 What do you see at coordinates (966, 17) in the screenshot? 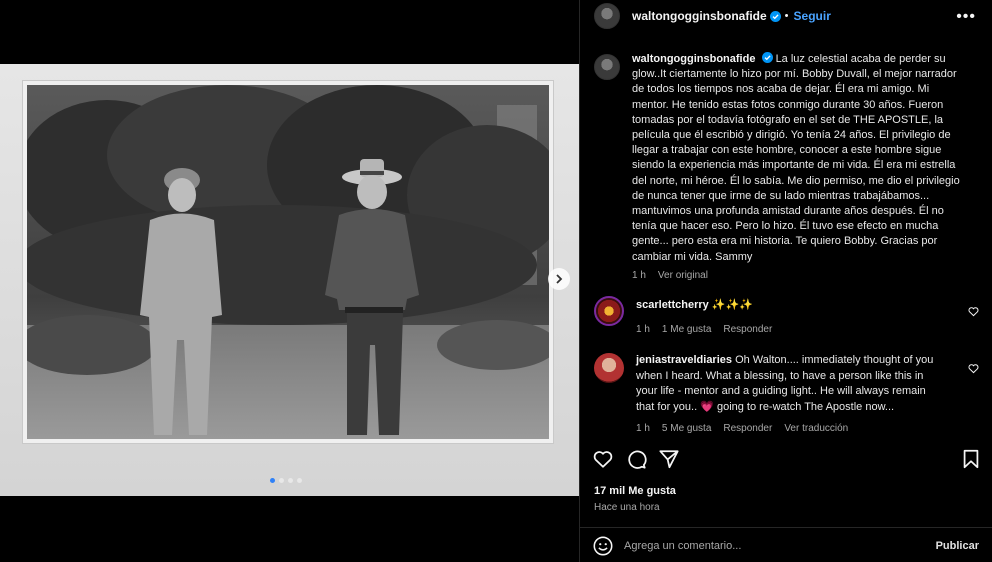
I see `more-options-icon: •••` at bounding box center [966, 17].